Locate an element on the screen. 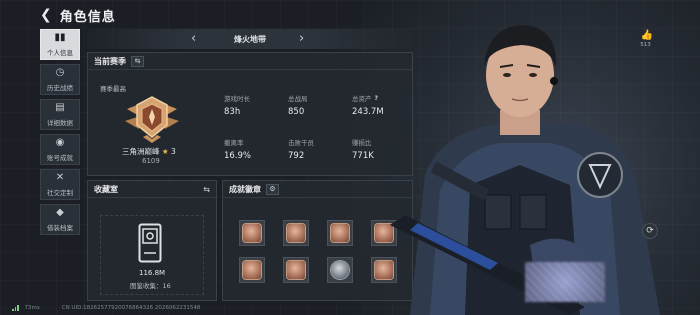 Image resolution: width=700 pixels, height=315 pixels. chevron-left-icon: ‹ is located at coordinates (193, 38).